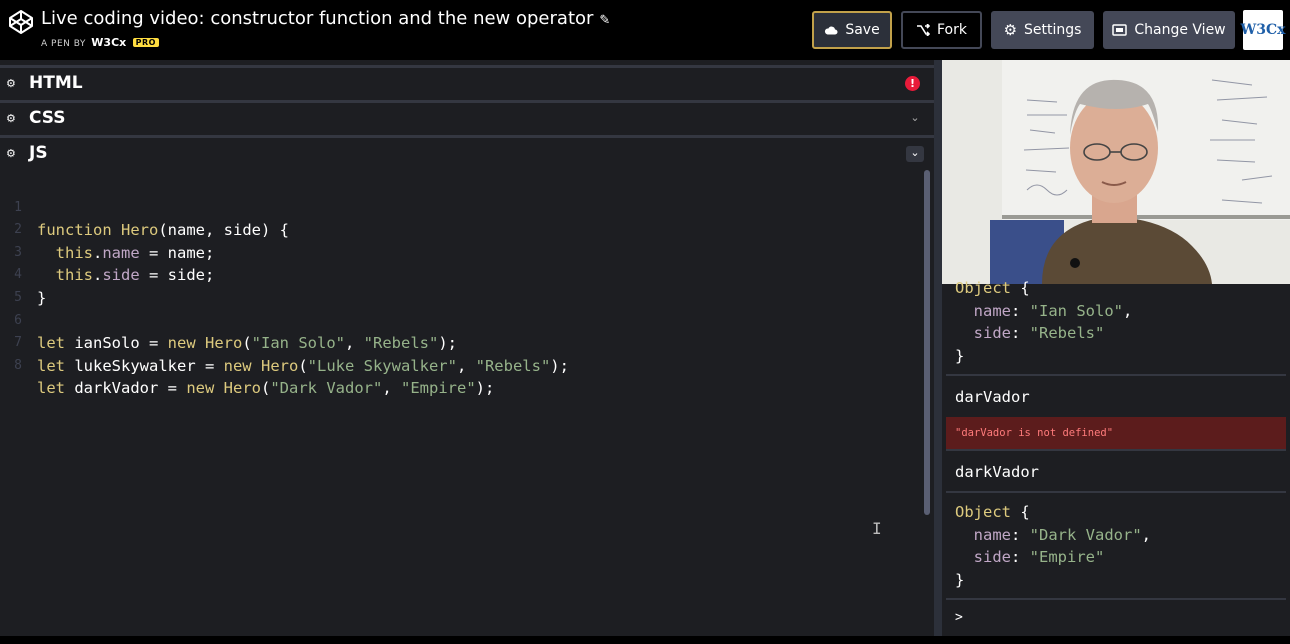 This screenshot has width=1290, height=644. I want to click on console-input: >, so click(1116, 621).